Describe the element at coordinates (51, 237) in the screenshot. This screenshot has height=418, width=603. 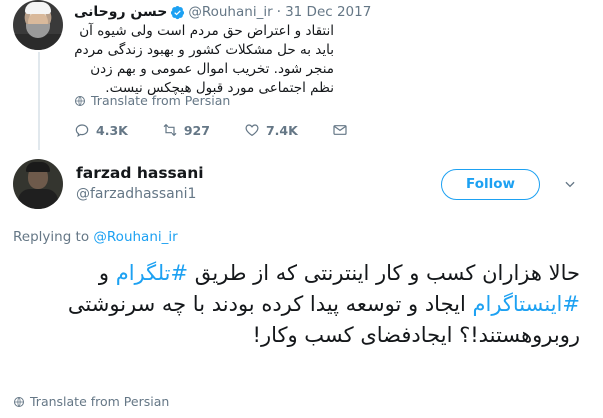
I see `replying-to-prefix: Replying to` at that location.